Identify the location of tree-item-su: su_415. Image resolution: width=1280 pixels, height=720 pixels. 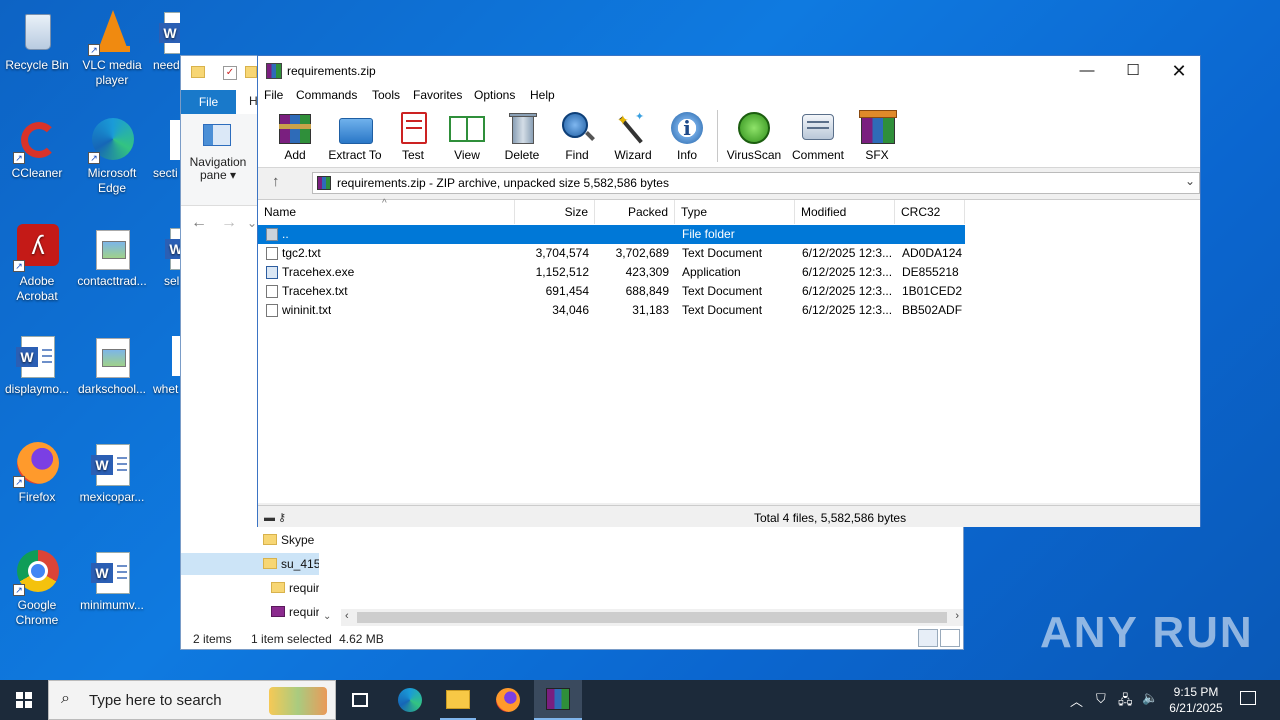
(250, 564).